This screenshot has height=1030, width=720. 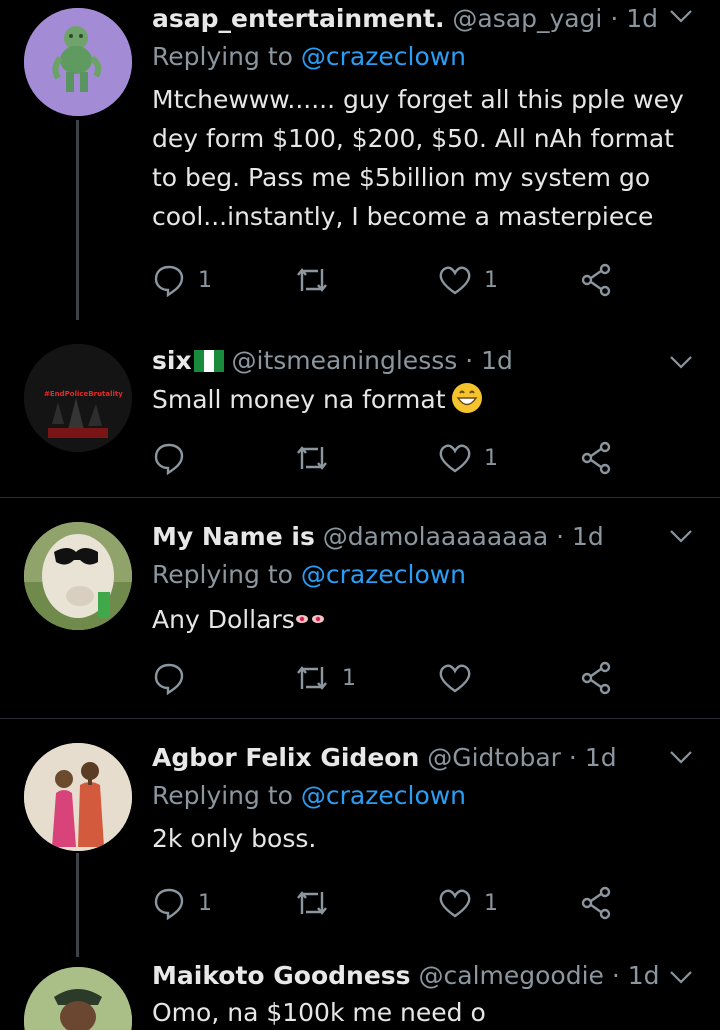 I want to click on retweet-count: 1, so click(x=349, y=678).